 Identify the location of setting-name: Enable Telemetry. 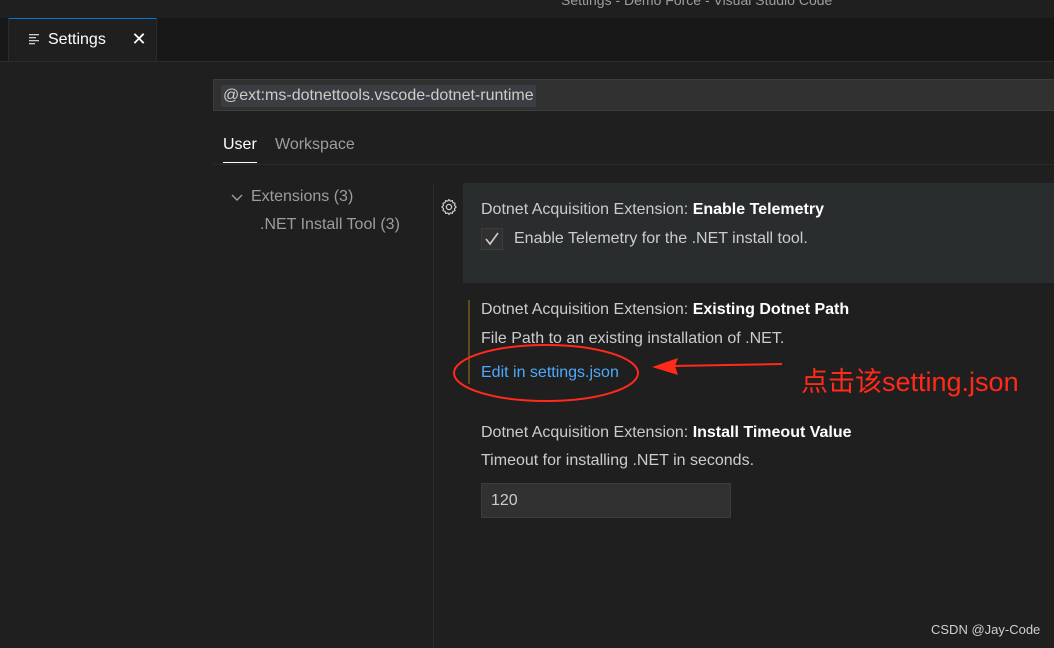
(758, 209).